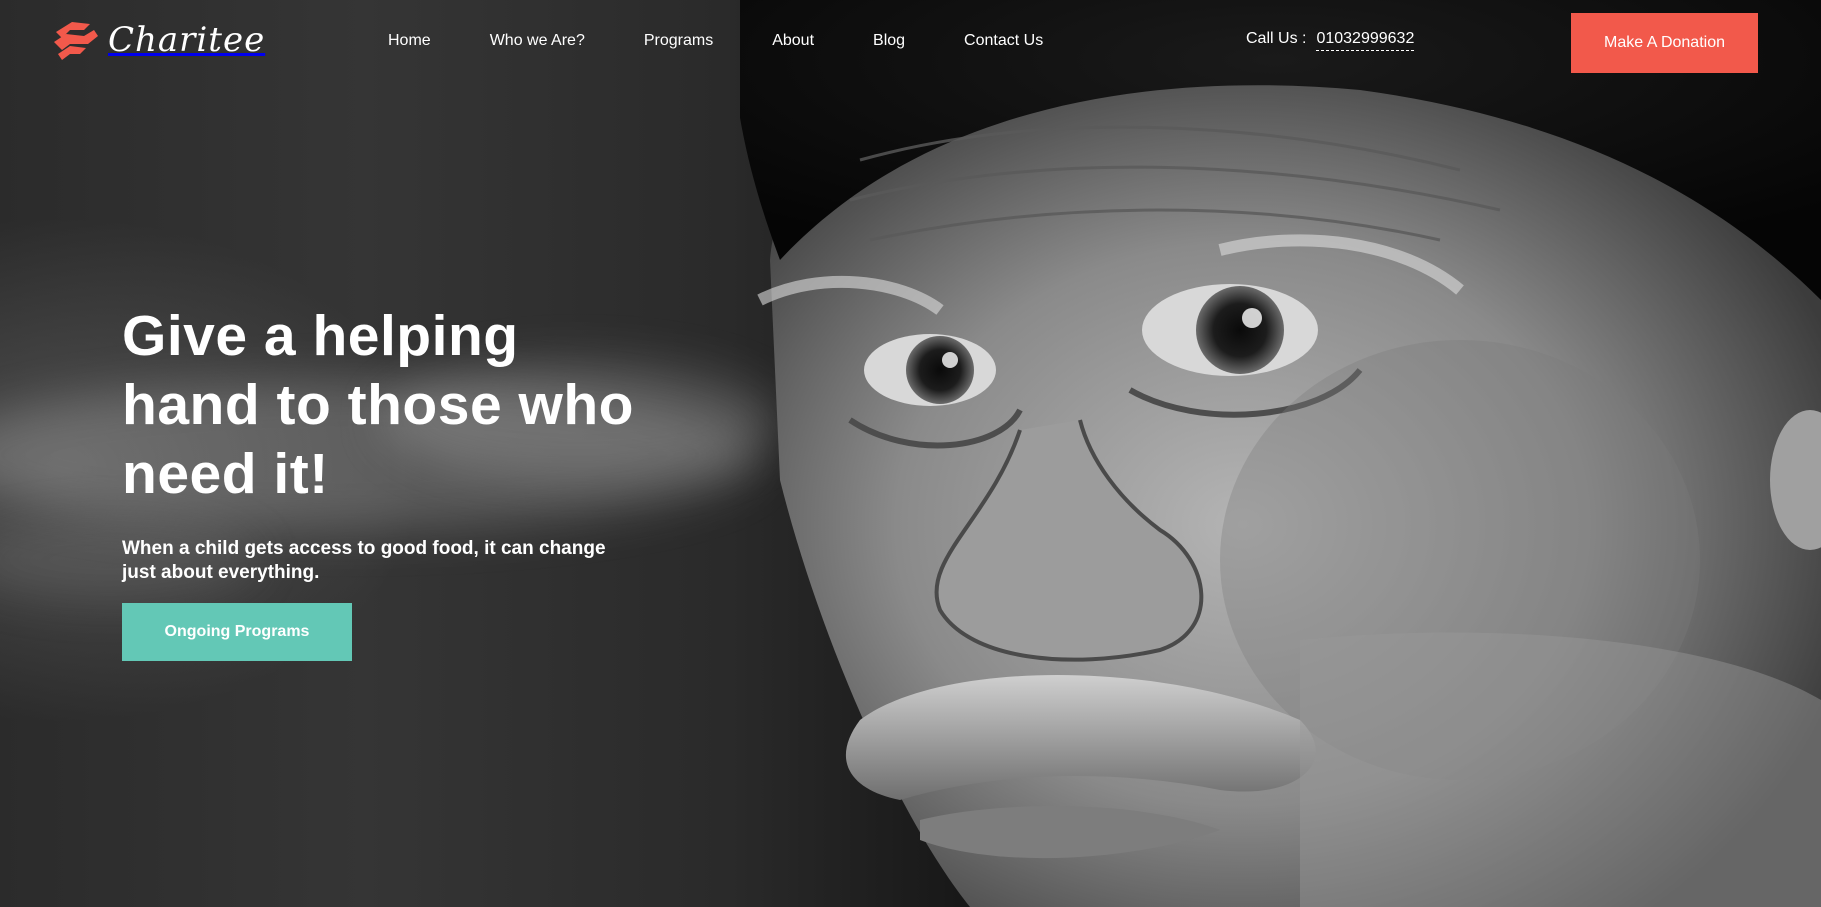 This screenshot has width=1821, height=907. I want to click on nav-item-about: About, so click(793, 41).